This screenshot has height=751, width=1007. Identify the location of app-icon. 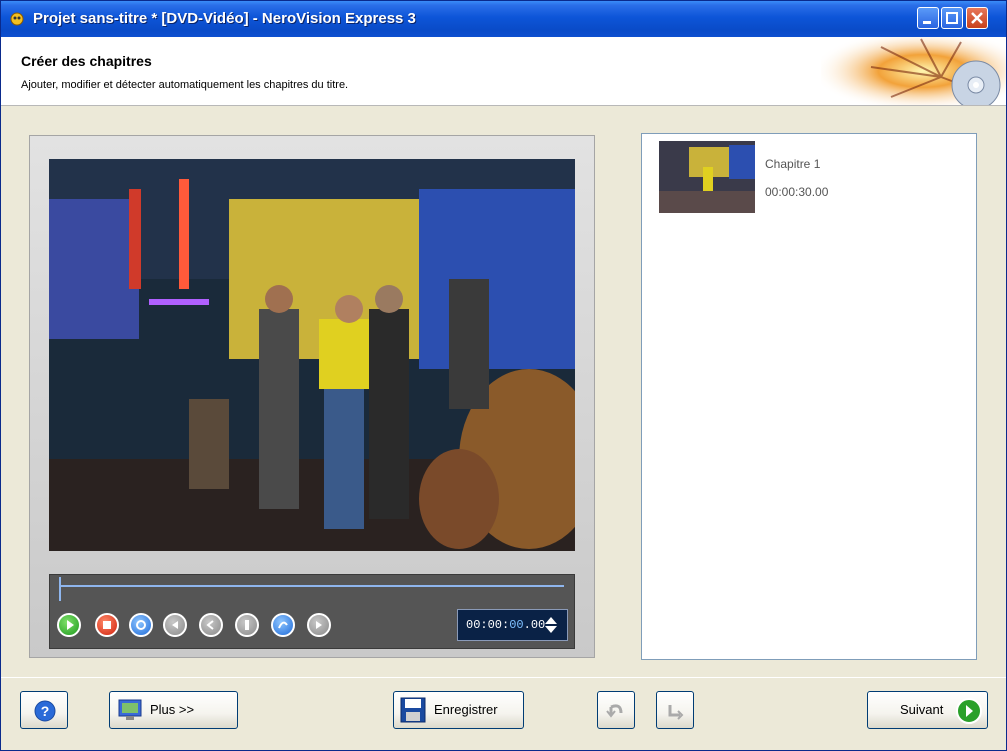
(17, 19).